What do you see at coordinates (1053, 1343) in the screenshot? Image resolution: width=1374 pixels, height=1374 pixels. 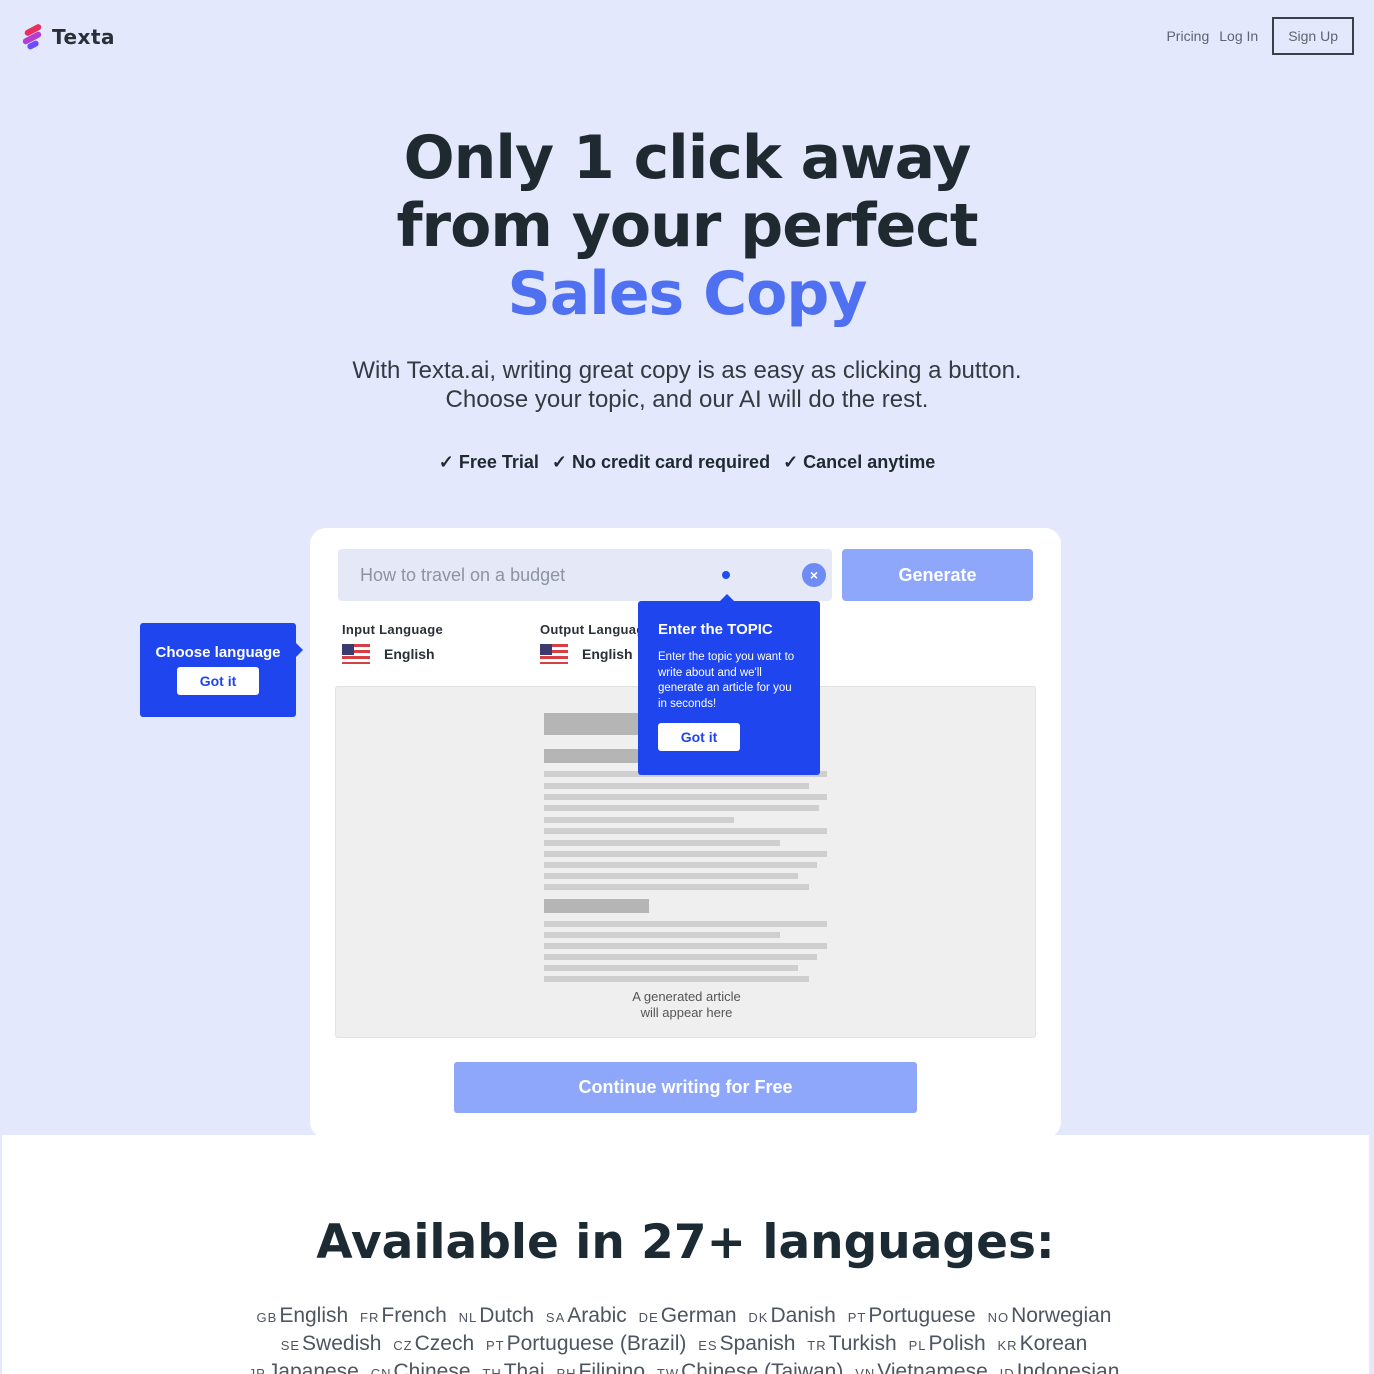 I see `language-name: Korean` at bounding box center [1053, 1343].